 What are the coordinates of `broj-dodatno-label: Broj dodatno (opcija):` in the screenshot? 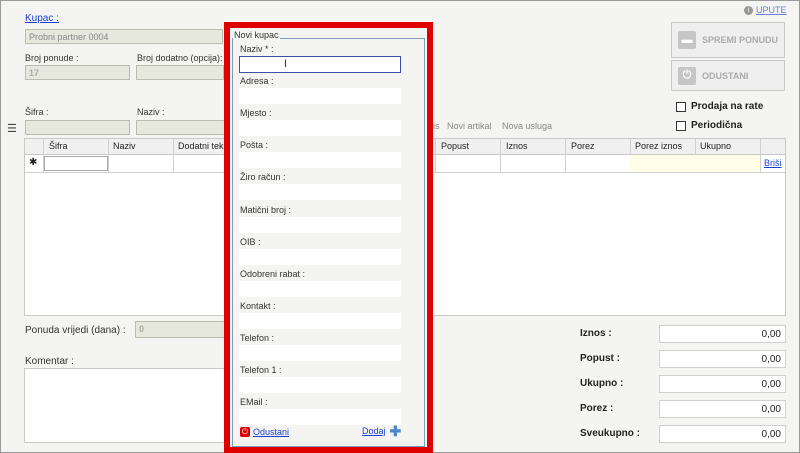 It's located at (180, 58).